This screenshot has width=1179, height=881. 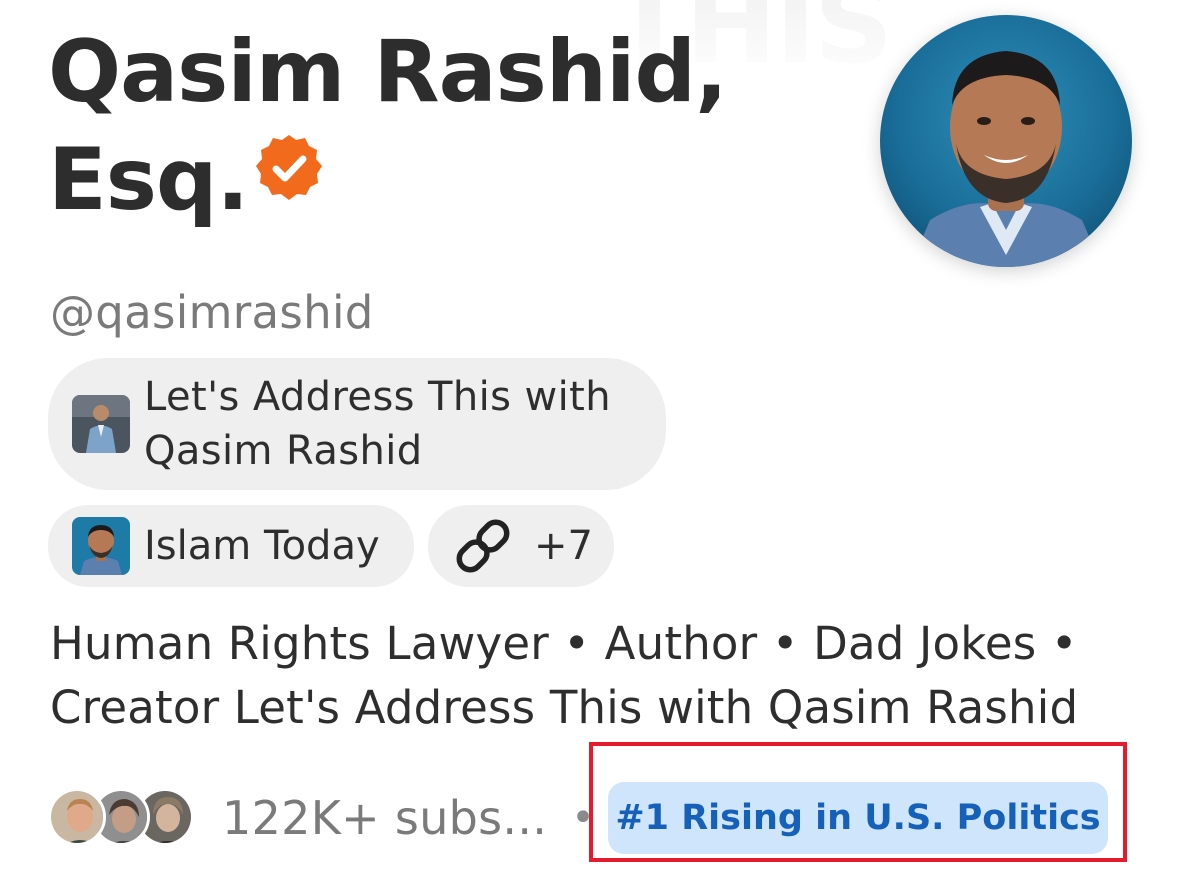 I want to click on profile-name-text: Qasim Rashid, Esq., so click(x=388, y=126).